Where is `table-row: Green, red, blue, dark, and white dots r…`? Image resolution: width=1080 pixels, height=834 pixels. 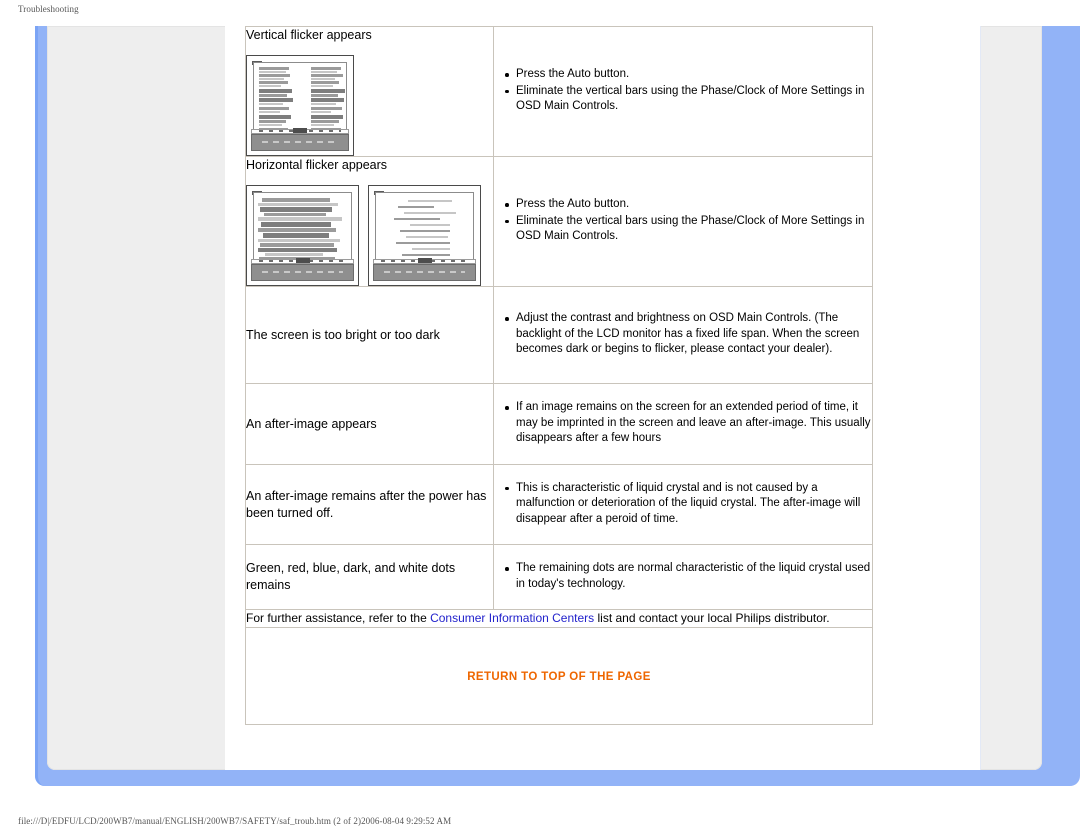 table-row: Green, red, blue, dark, and white dots r… is located at coordinates (559, 577).